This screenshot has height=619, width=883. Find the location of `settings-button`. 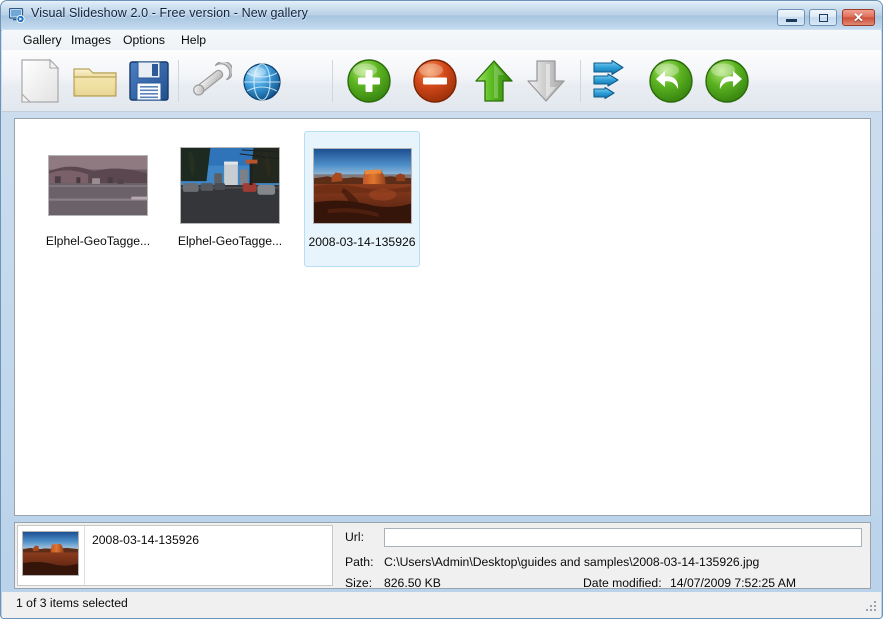

settings-button is located at coordinates (210, 83).